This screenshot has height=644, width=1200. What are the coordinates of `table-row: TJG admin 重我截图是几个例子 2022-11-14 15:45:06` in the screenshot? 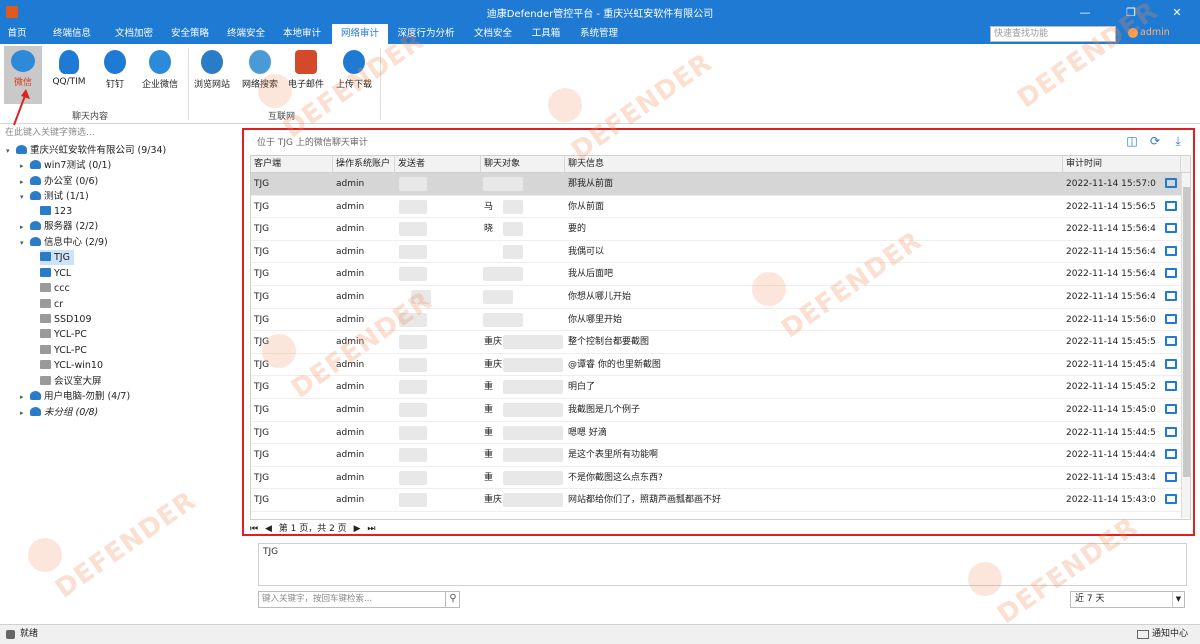 It's located at (716, 410).